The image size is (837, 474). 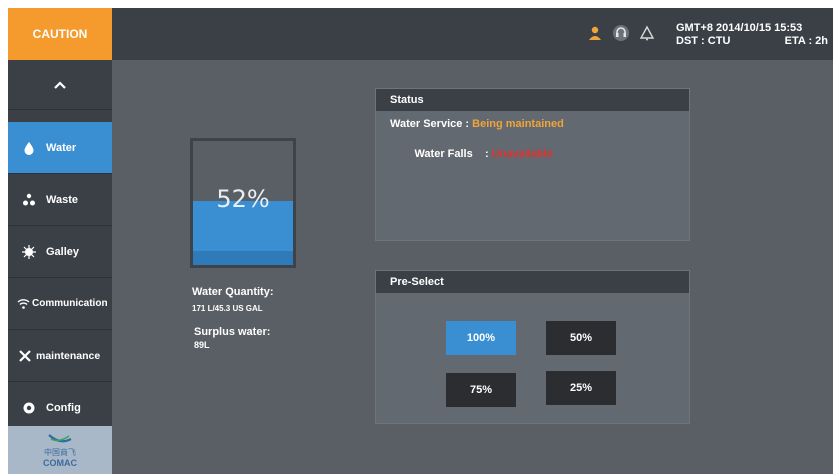 I want to click on wrench-icon, so click(x=25, y=356).